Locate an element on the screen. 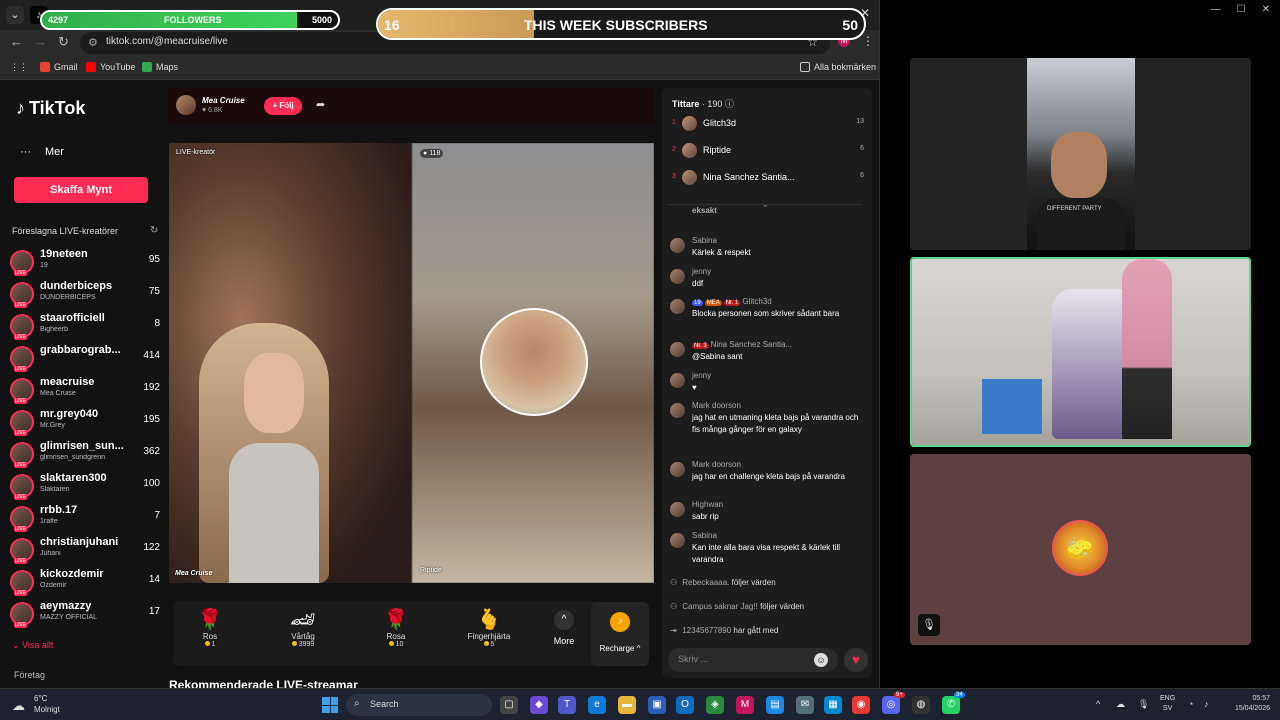 The width and height of the screenshot is (1280, 720). outlook-icon: O is located at coordinates (685, 705).